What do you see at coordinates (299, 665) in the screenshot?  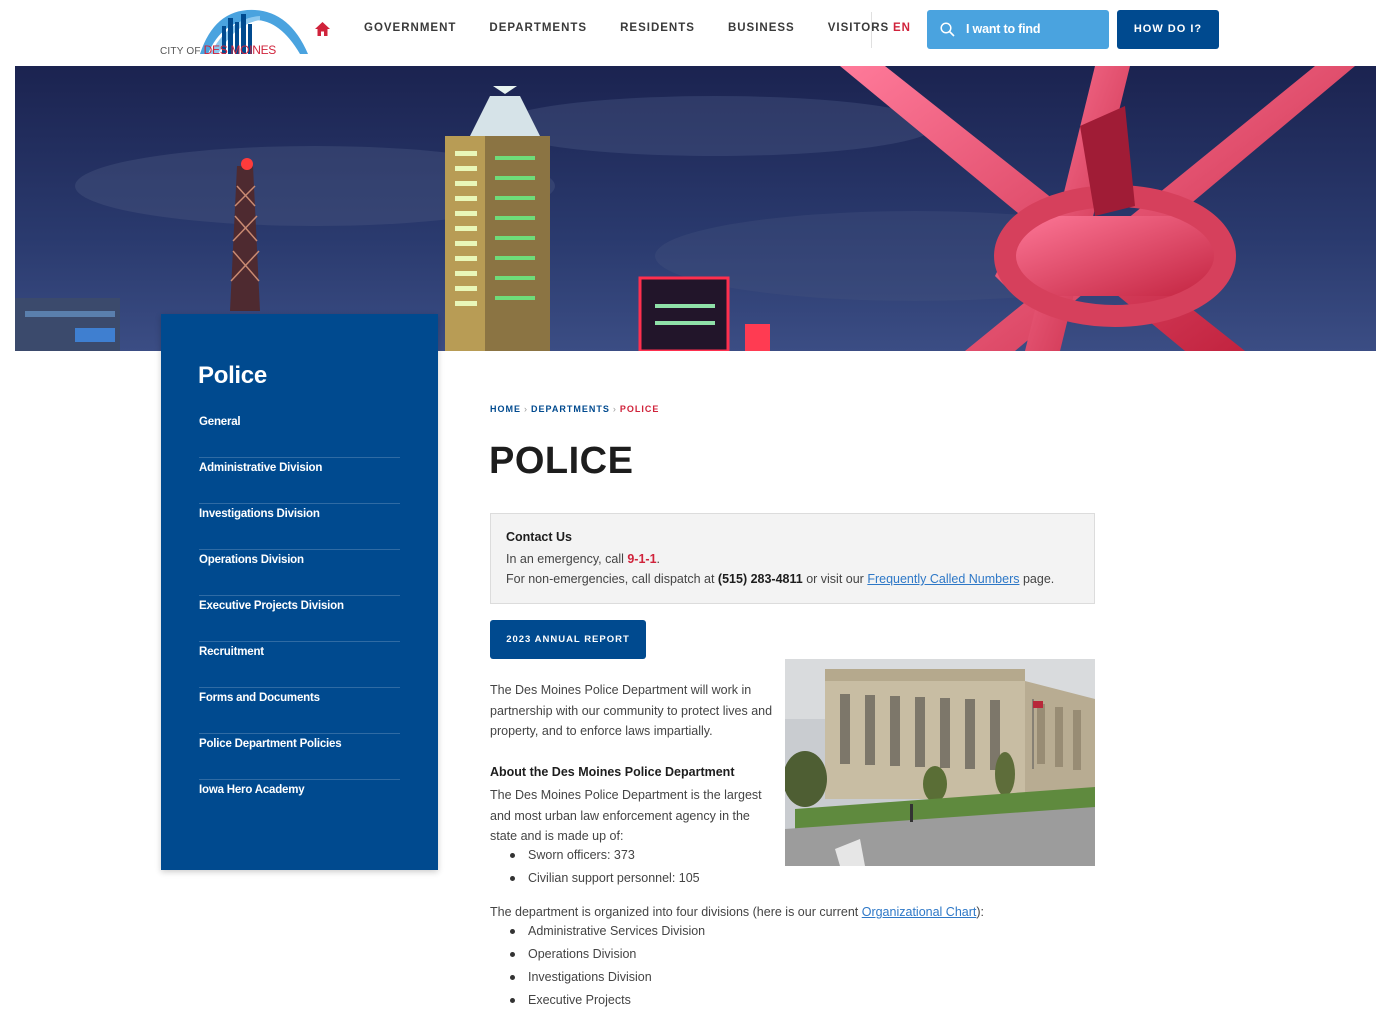 I see `sidebar-item-recruitment: Recruitment` at bounding box center [299, 665].